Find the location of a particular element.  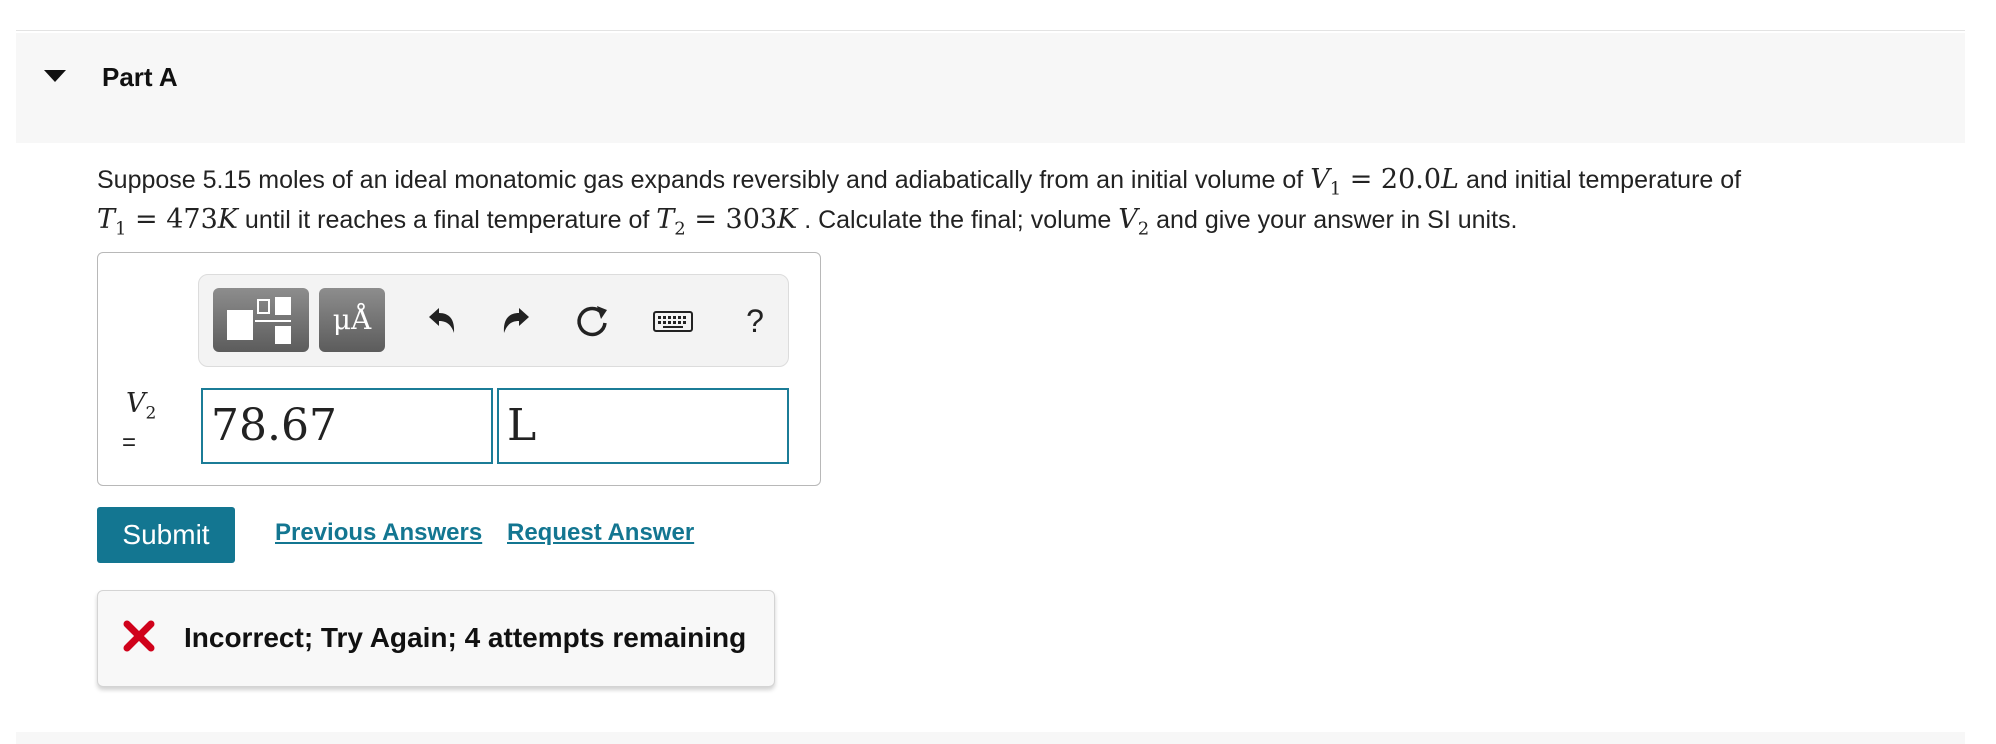

part-header: Part A is located at coordinates (990, 88).